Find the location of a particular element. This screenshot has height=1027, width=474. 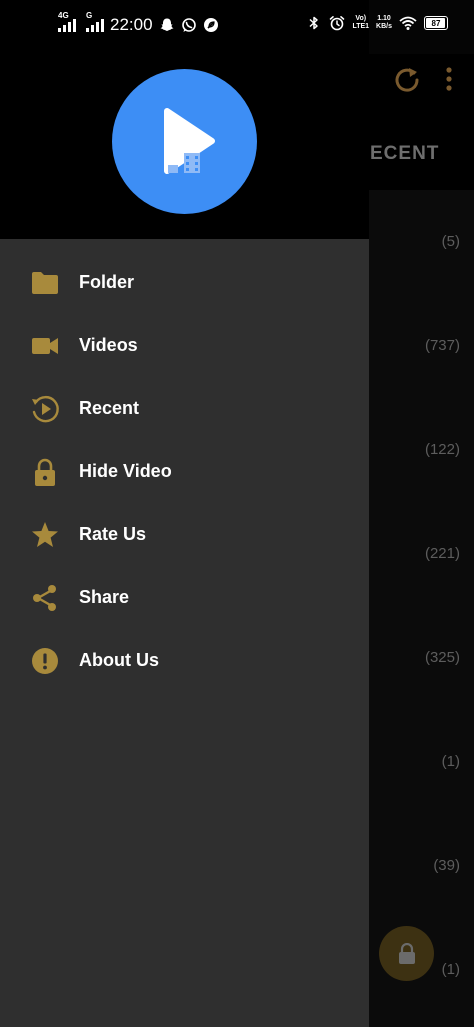

menu-item-share: Share is located at coordinates (184, 597).